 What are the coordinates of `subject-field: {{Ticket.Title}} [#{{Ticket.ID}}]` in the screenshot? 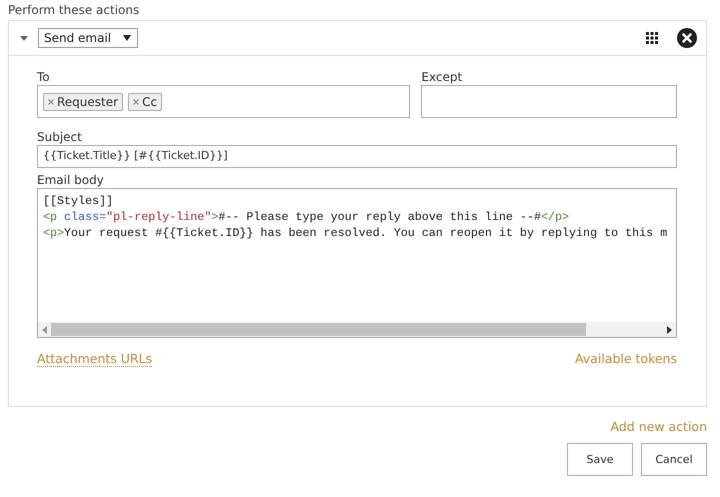 It's located at (357, 156).